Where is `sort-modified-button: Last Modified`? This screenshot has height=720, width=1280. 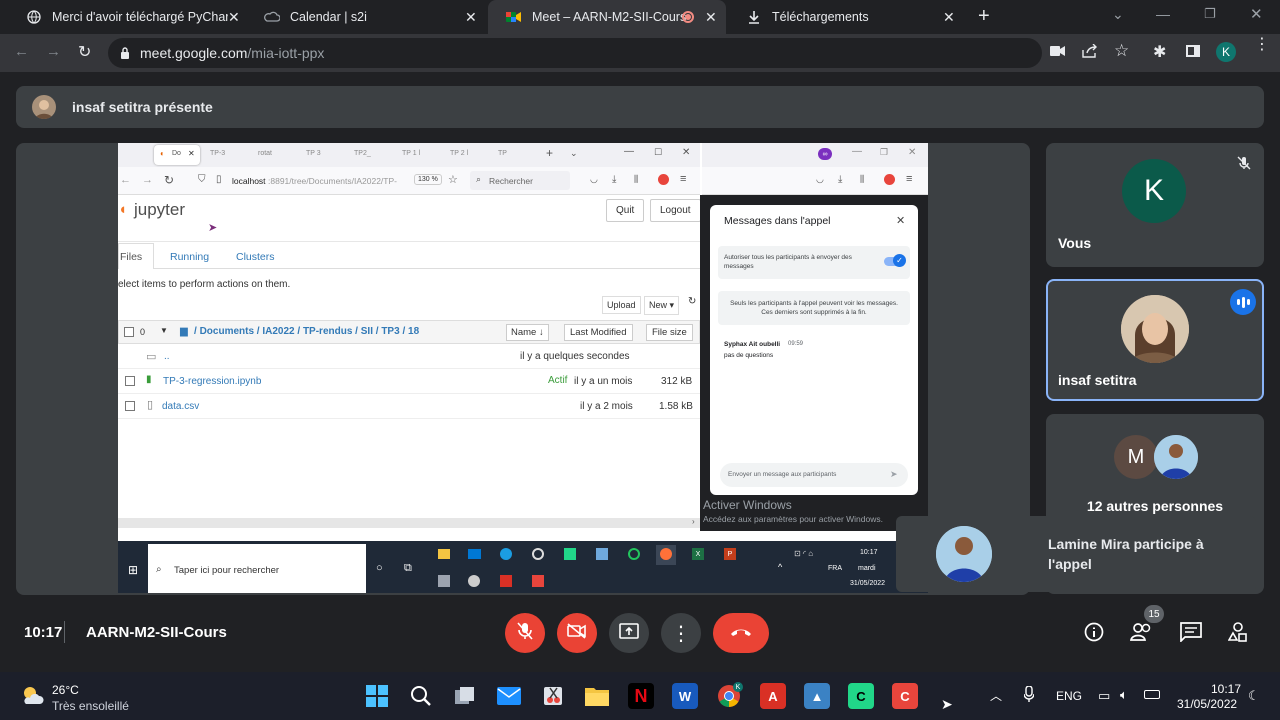
sort-modified-button: Last Modified is located at coordinates (598, 332).